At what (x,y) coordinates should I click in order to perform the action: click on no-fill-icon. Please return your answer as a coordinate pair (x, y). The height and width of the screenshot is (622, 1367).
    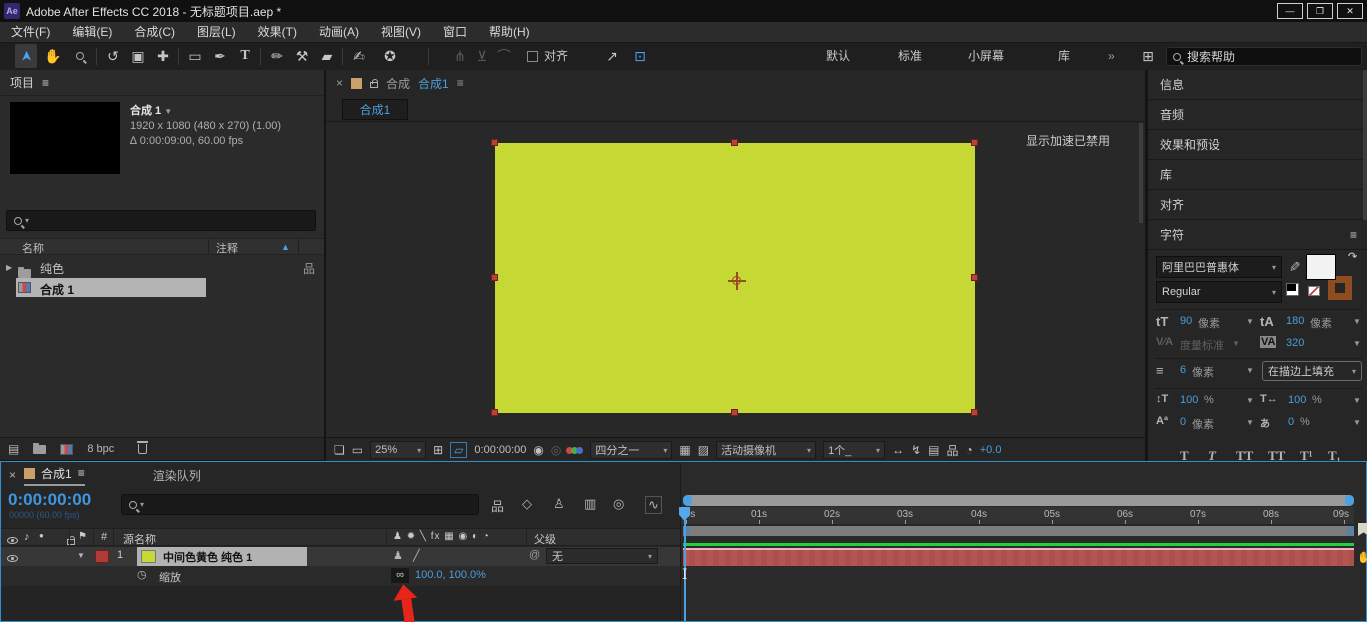
    Looking at the image, I should click on (1314, 291).